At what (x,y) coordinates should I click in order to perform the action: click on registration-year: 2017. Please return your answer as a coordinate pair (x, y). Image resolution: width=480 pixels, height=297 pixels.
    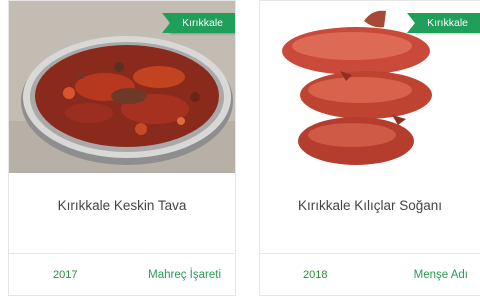
    Looking at the image, I should click on (65, 275).